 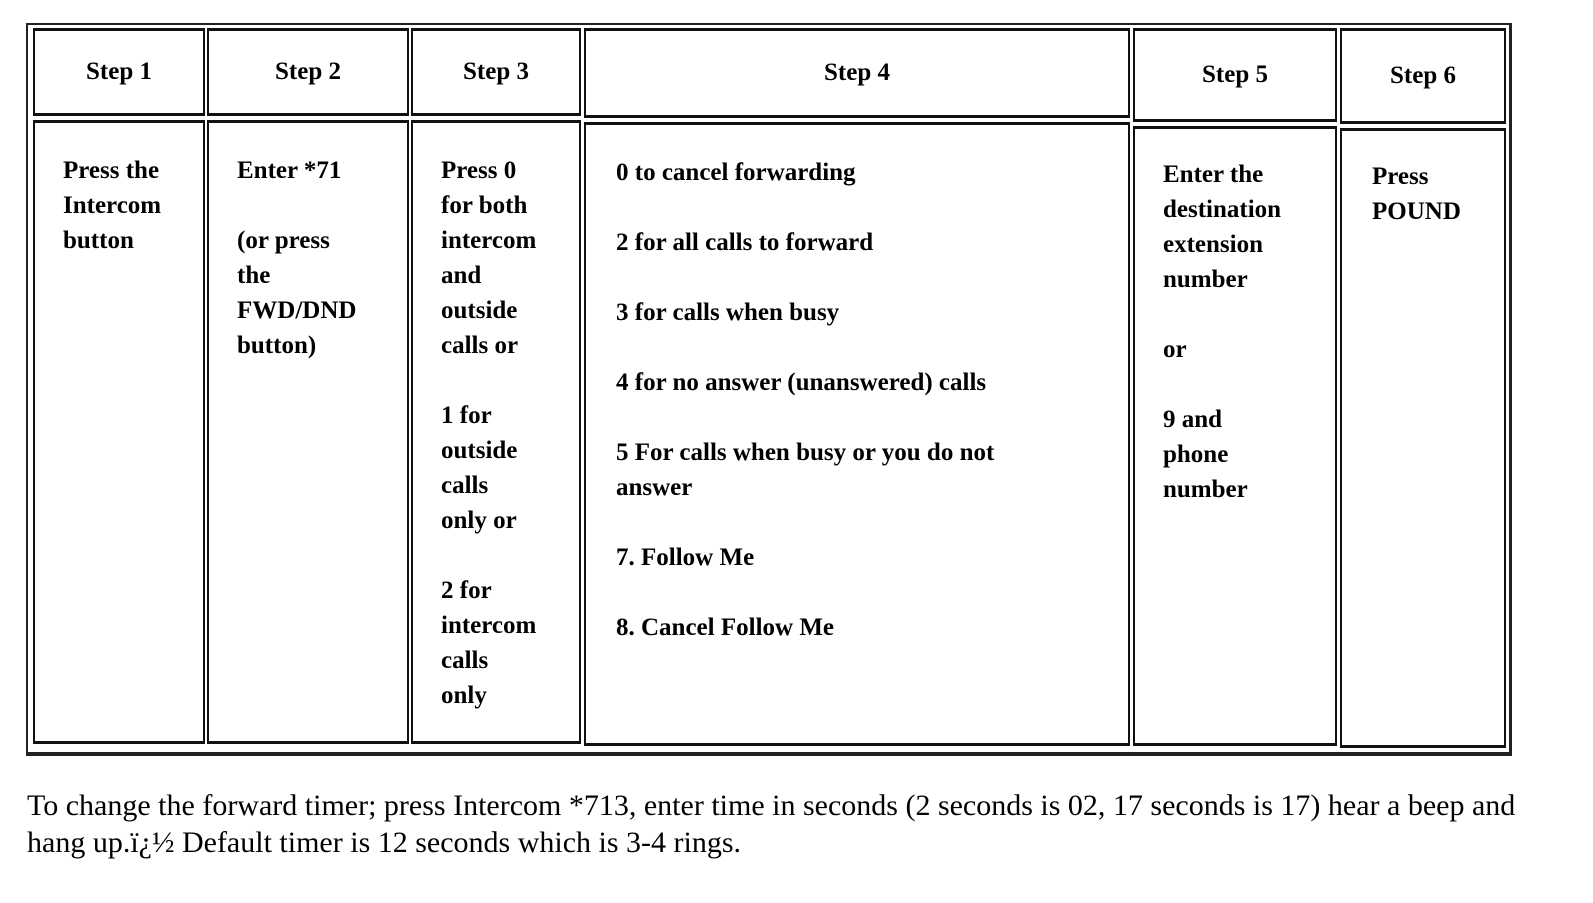 What do you see at coordinates (736, 172) in the screenshot?
I see `step-4-option: 0 to cancel forwarding` at bounding box center [736, 172].